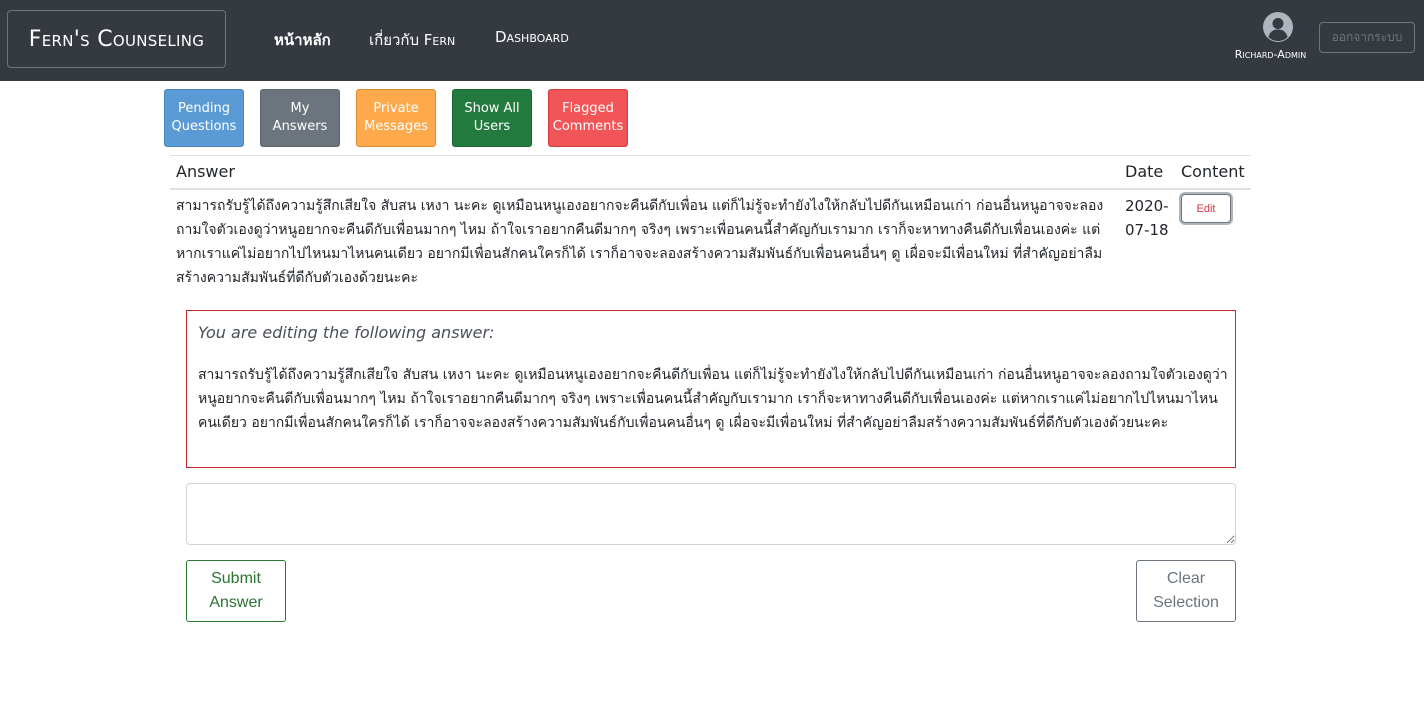 The height and width of the screenshot is (720, 1424). Describe the element at coordinates (300, 118) in the screenshot. I see `my-answers-button: My Answers` at that location.